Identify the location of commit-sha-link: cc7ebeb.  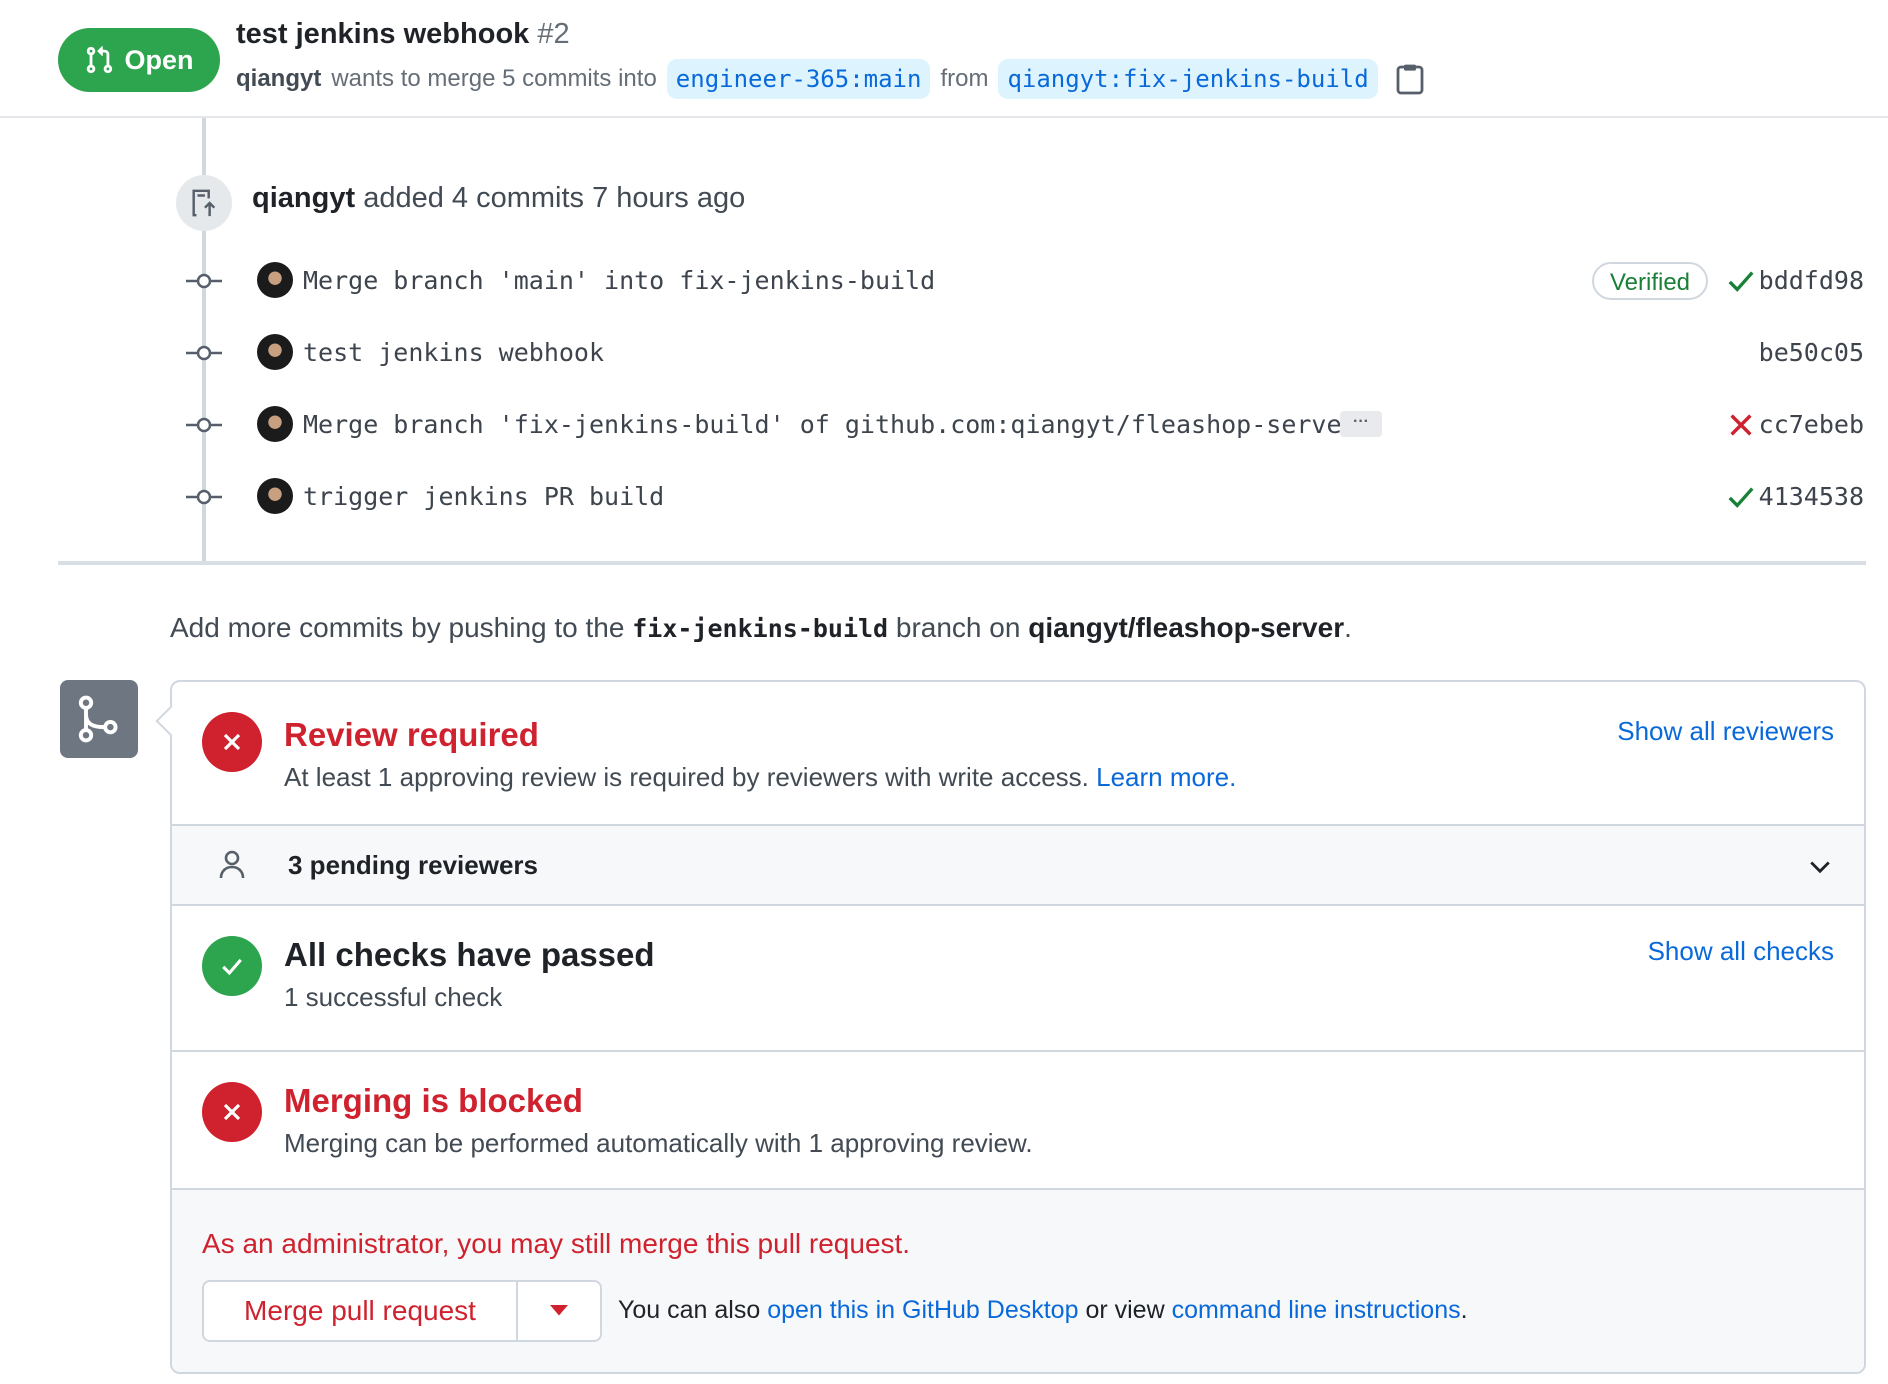
(1811, 424).